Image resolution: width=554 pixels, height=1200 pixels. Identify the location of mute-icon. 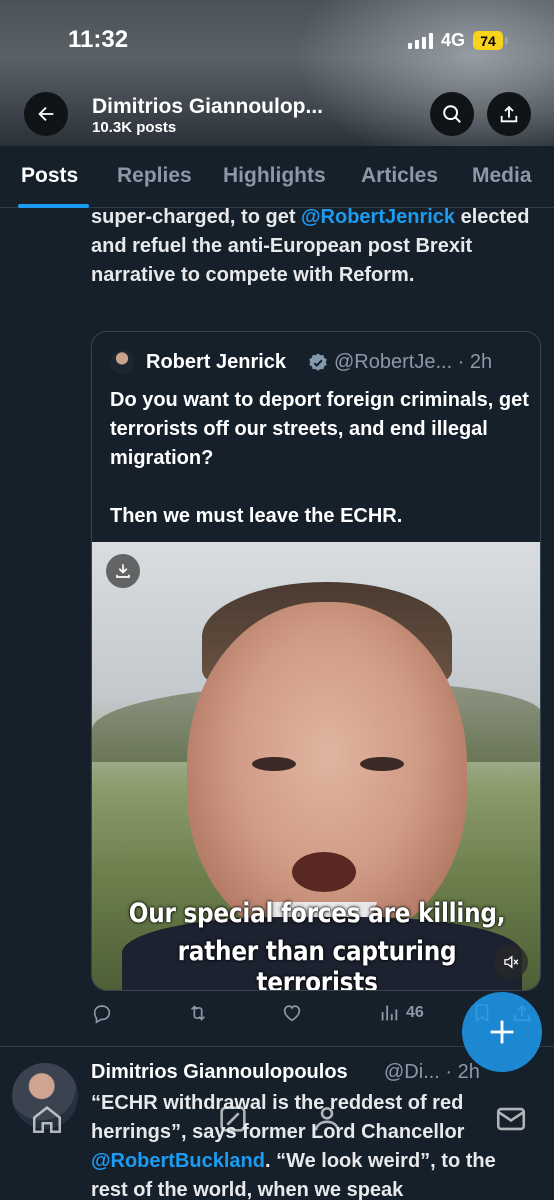
(511, 962).